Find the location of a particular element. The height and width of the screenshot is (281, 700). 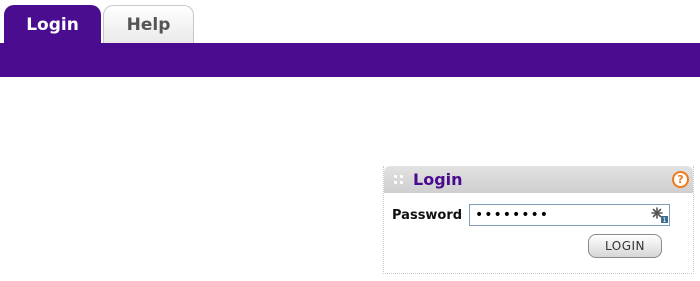

password-label: Password is located at coordinates (427, 215).